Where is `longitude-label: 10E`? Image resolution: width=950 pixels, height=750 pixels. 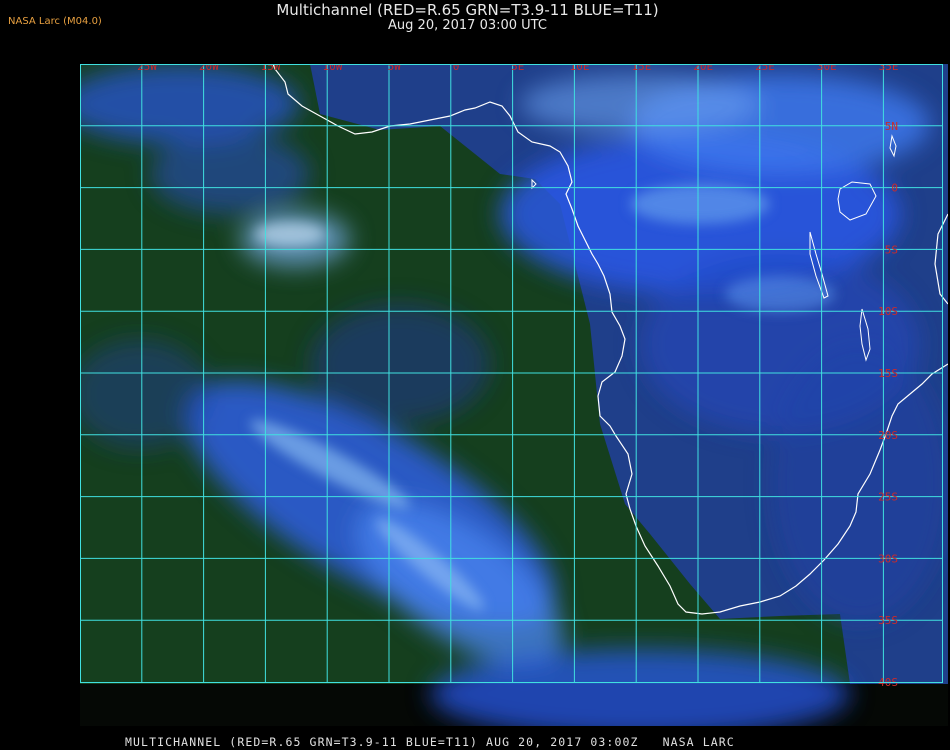 longitude-label: 10E is located at coordinates (580, 68).